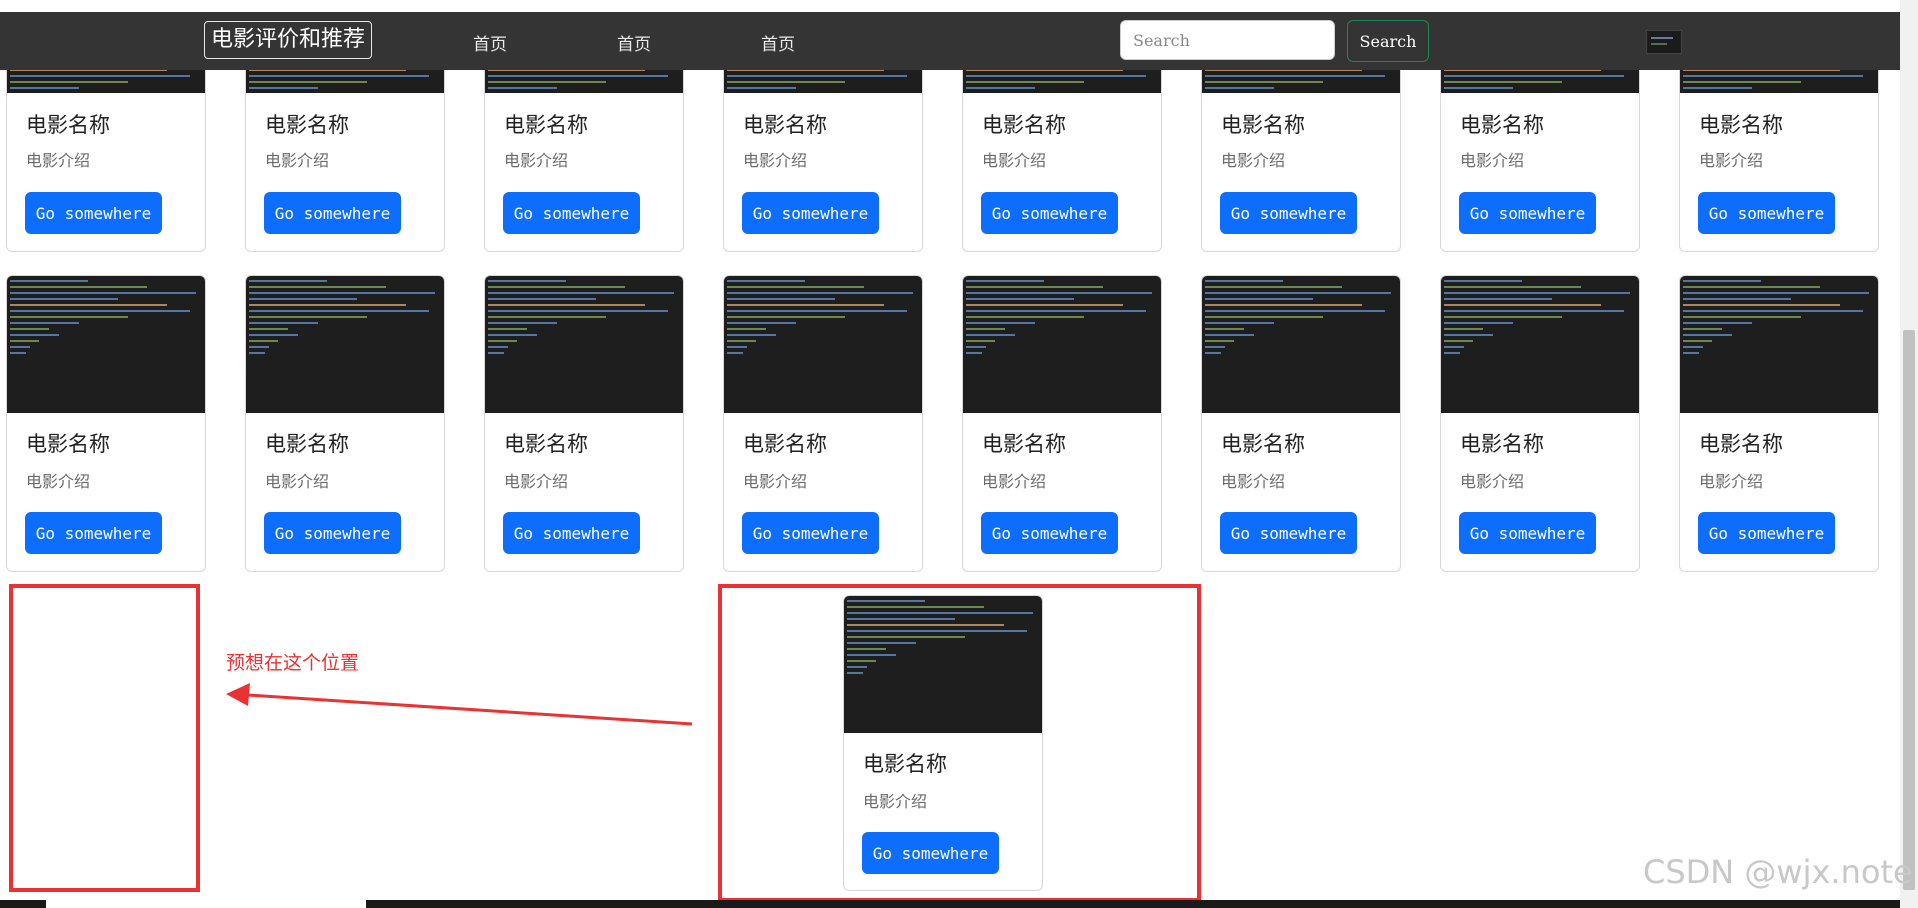 Image resolution: width=1918 pixels, height=908 pixels. Describe the element at coordinates (238, 694) in the screenshot. I see `arrow-head` at that location.